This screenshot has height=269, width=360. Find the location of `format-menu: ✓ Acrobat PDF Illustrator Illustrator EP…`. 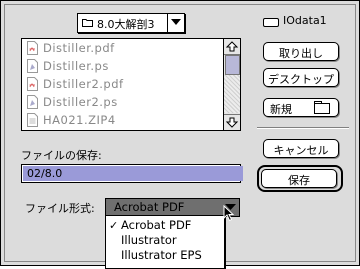

format-menu: ✓ Acrobat PDF Illustrator Illustrator EP… is located at coordinates (165, 242).